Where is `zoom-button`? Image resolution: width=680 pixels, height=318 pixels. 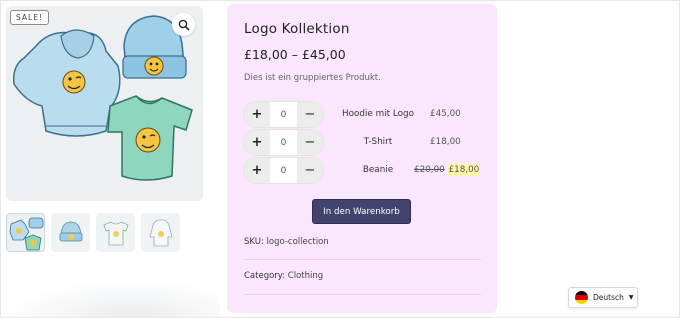 zoom-button is located at coordinates (183, 24).